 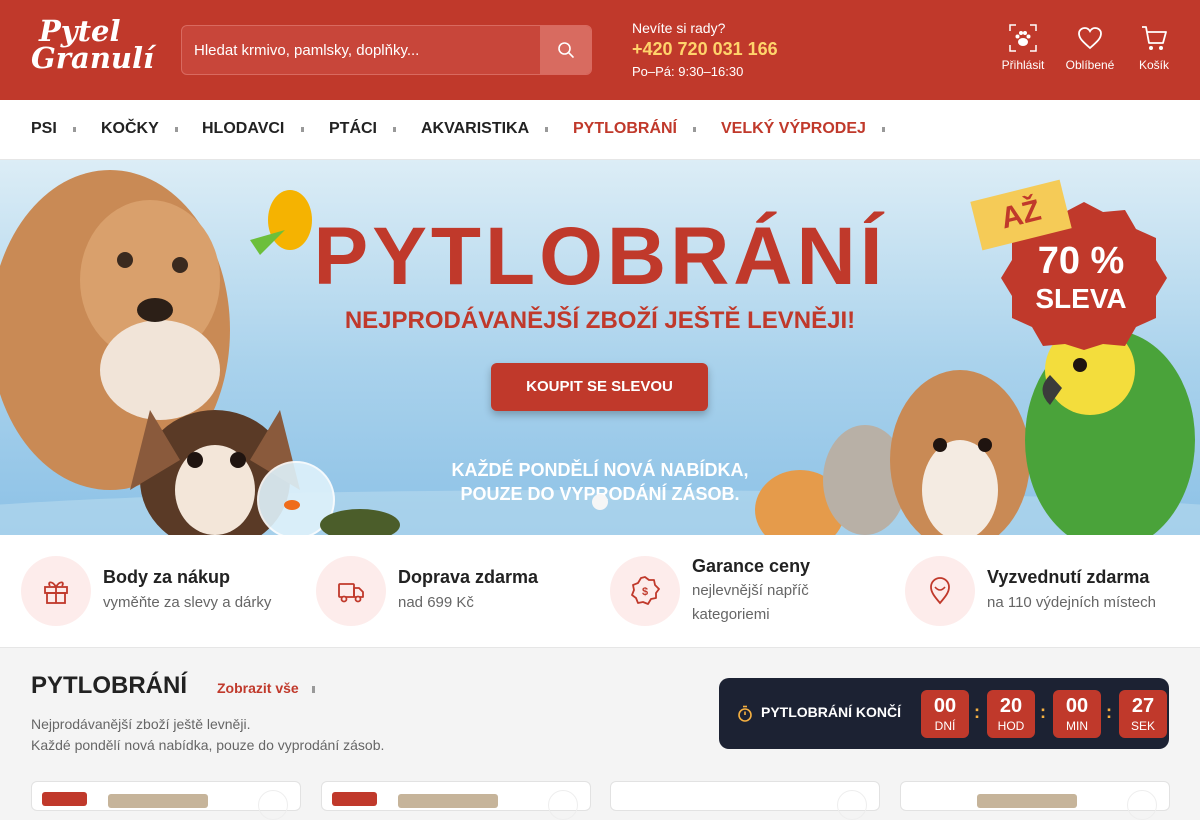 I want to click on nav-item-pytlobrani: PYTLOBRÁNÍ, so click(x=625, y=129).